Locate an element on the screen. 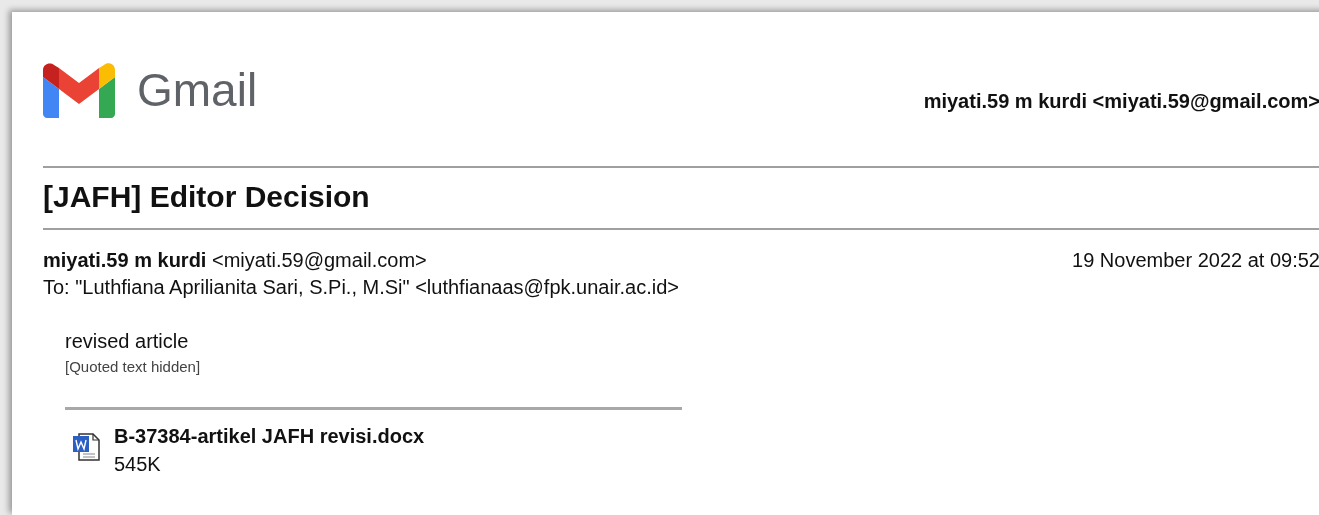 The height and width of the screenshot is (515, 1319). gmail-logo-icon is located at coordinates (79, 89).